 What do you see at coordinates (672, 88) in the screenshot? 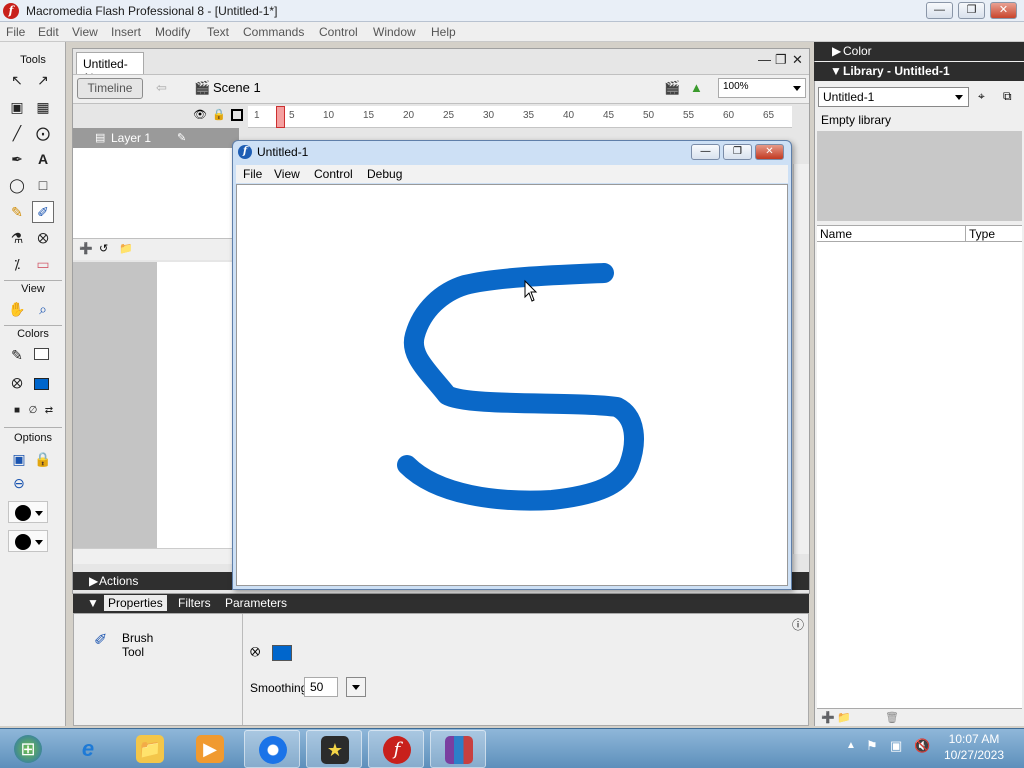
I see `edit-scene-icon: 🎬` at bounding box center [672, 88].